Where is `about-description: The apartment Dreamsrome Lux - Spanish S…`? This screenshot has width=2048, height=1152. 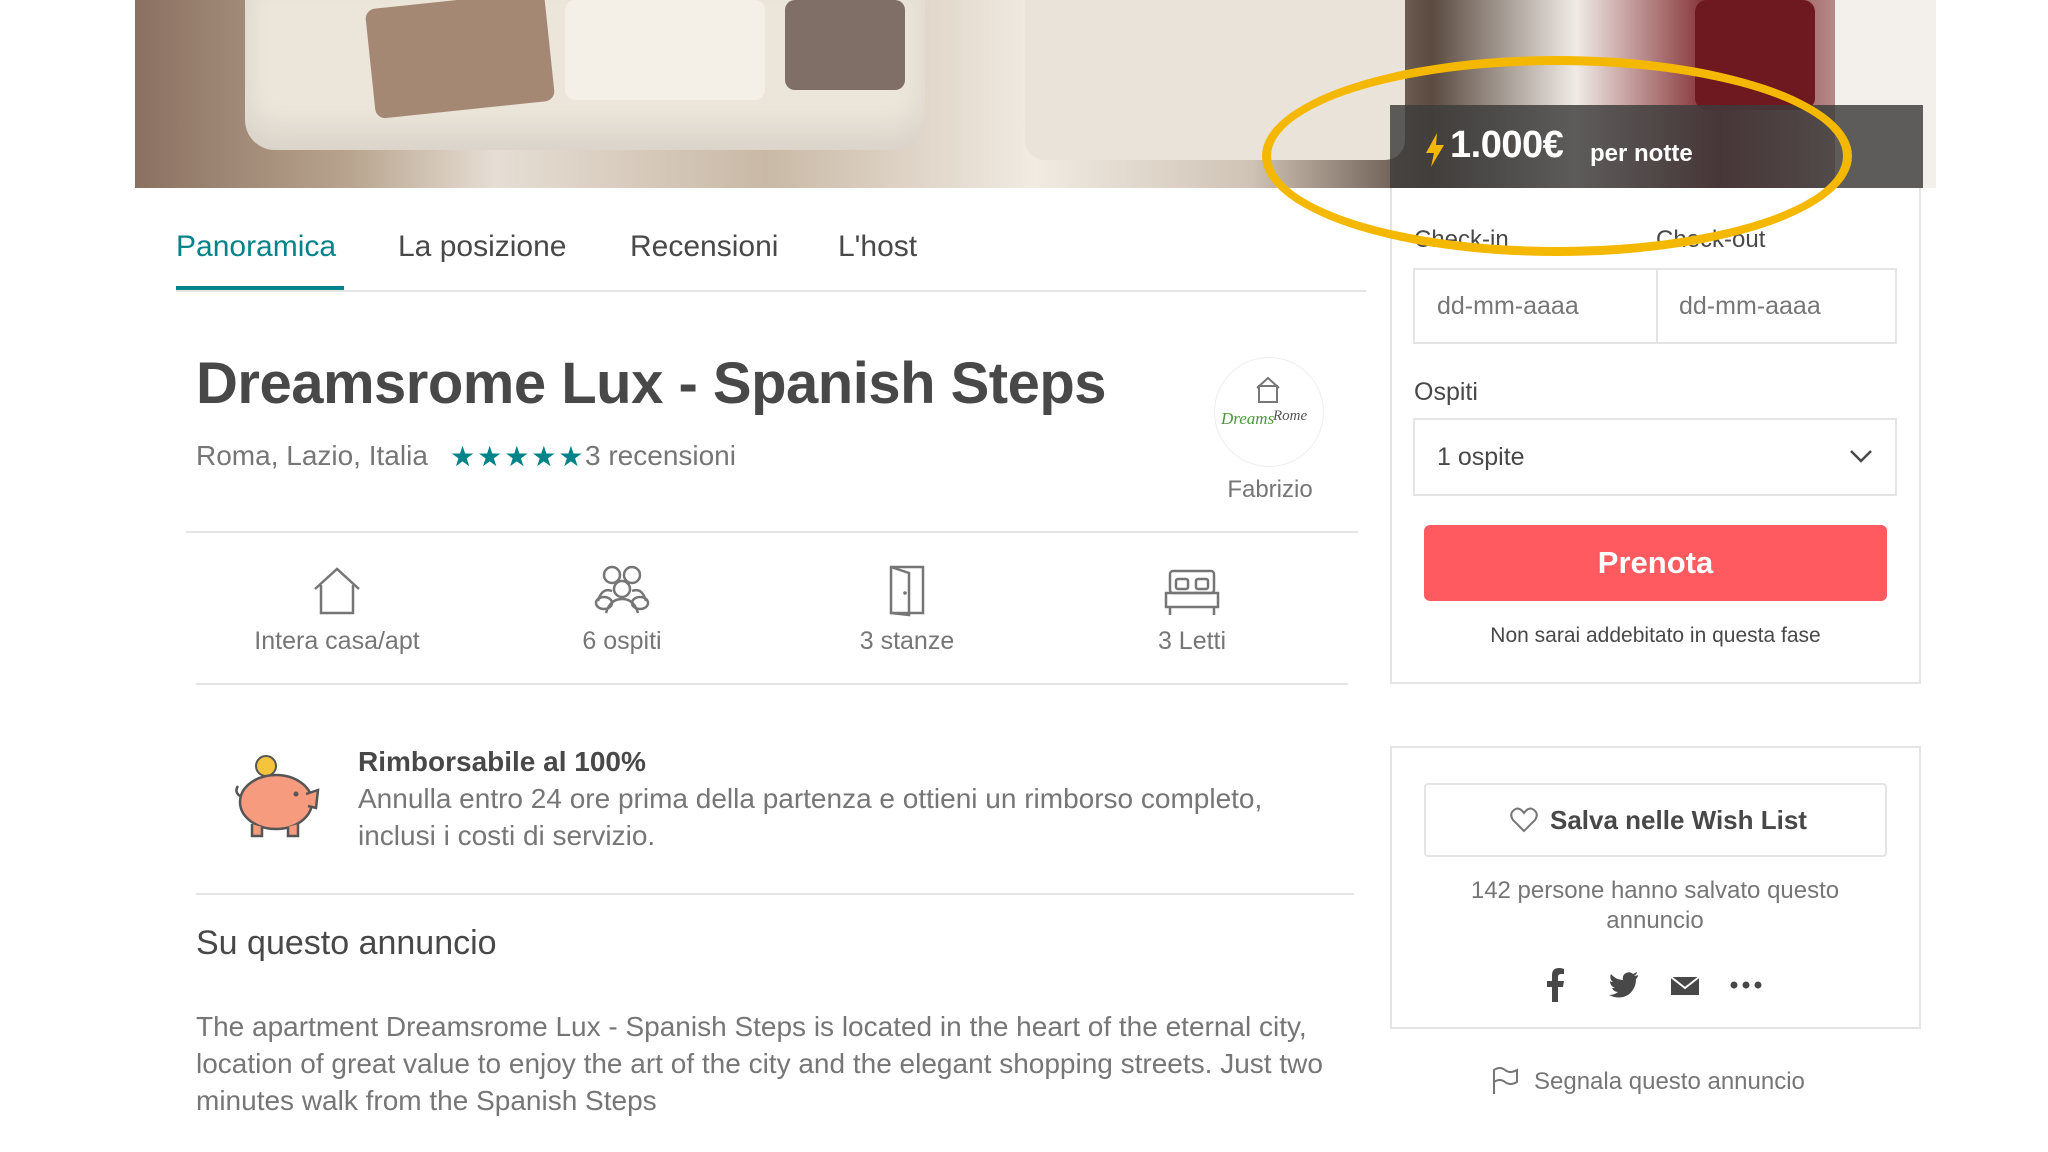 about-description: The apartment Dreamsrome Lux - Spanish S… is located at coordinates (759, 1063).